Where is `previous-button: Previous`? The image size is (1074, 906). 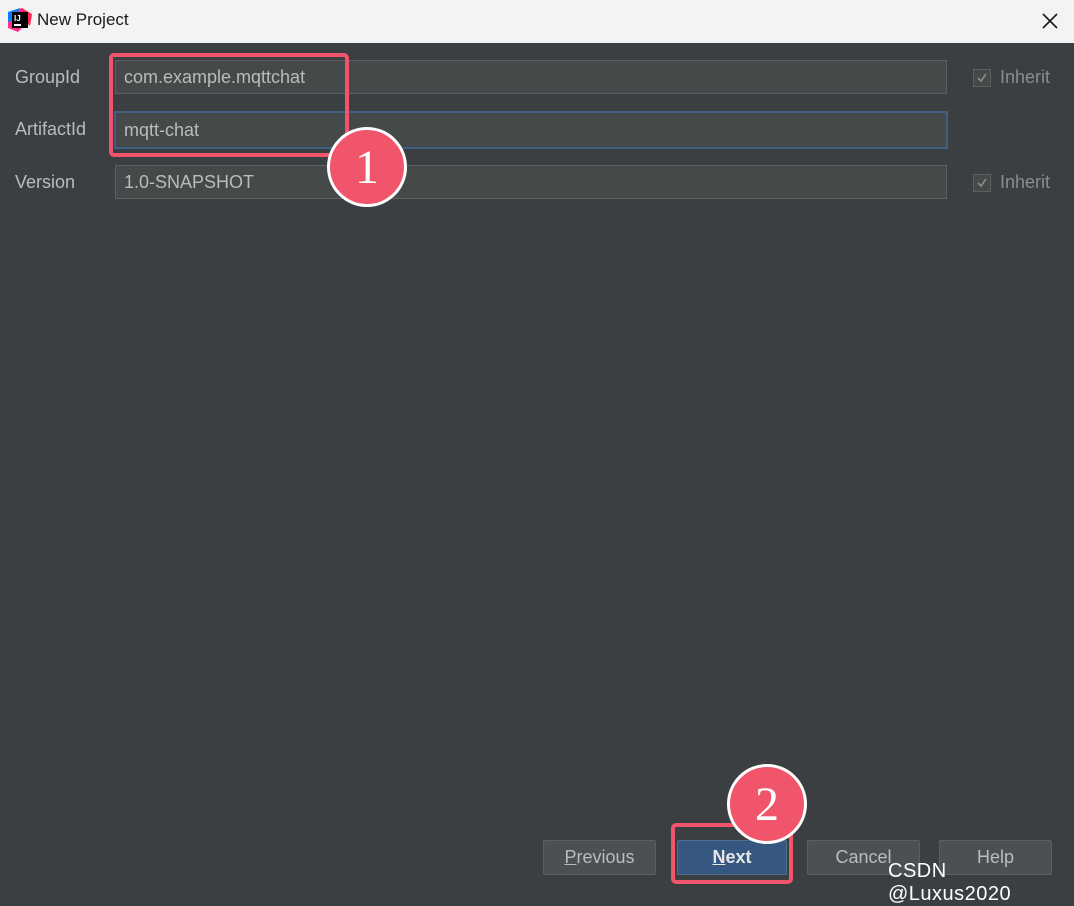 previous-button: Previous is located at coordinates (599, 857).